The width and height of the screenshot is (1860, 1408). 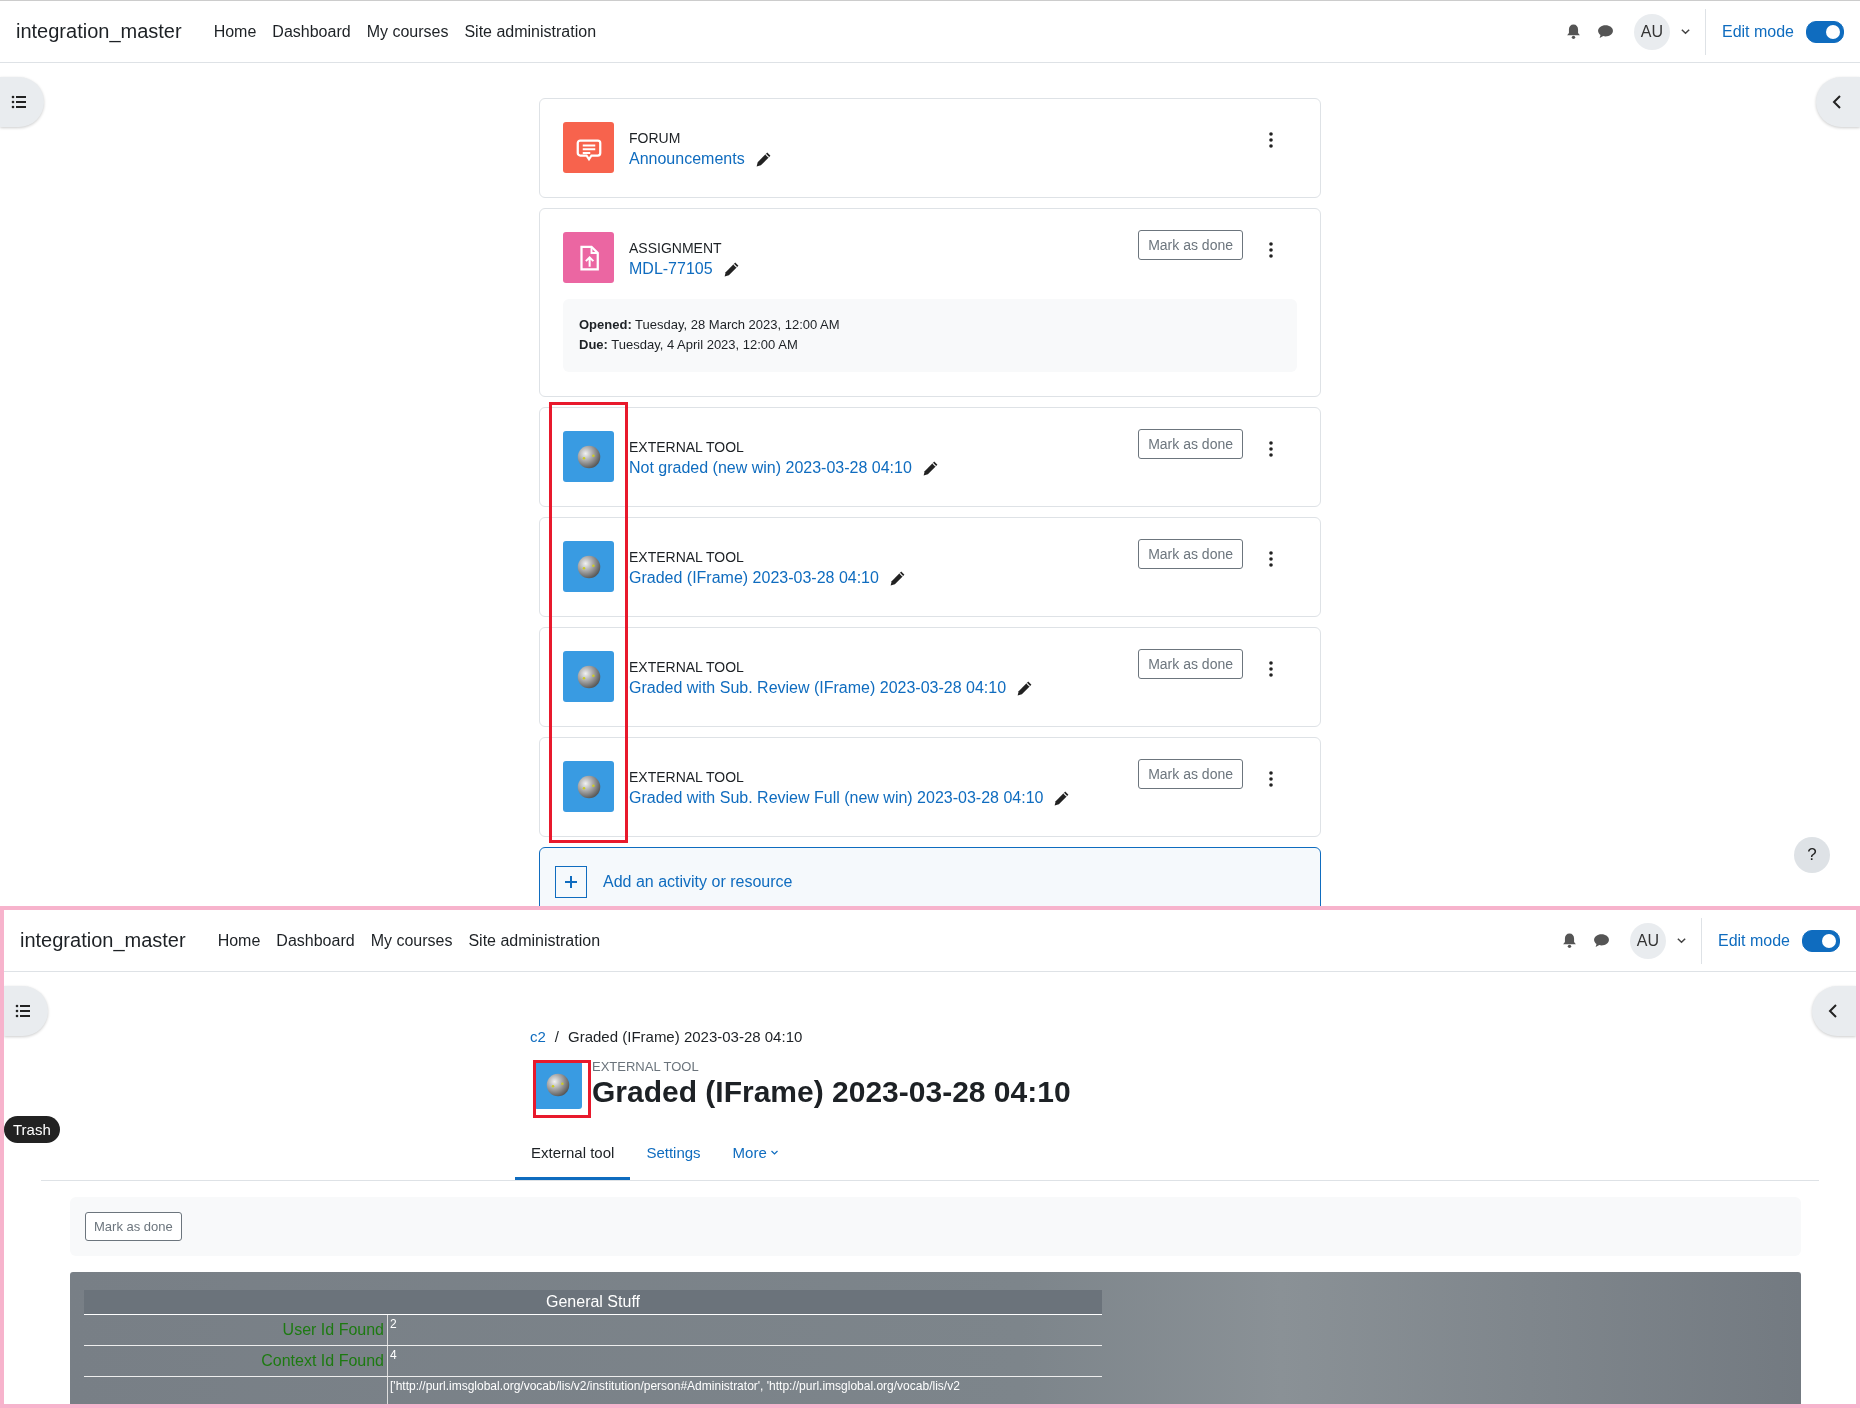 I want to click on breadcrumb-link: c2, so click(x=538, y=1036).